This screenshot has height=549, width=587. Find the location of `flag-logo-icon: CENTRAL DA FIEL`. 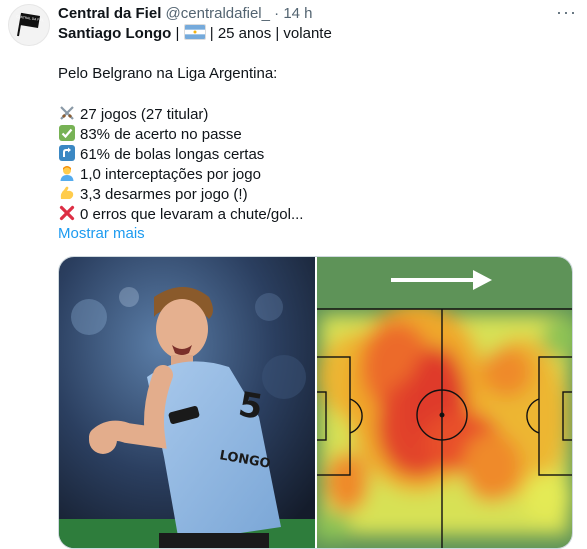

flag-logo-icon: CENTRAL DA FIEL is located at coordinates (29, 25).